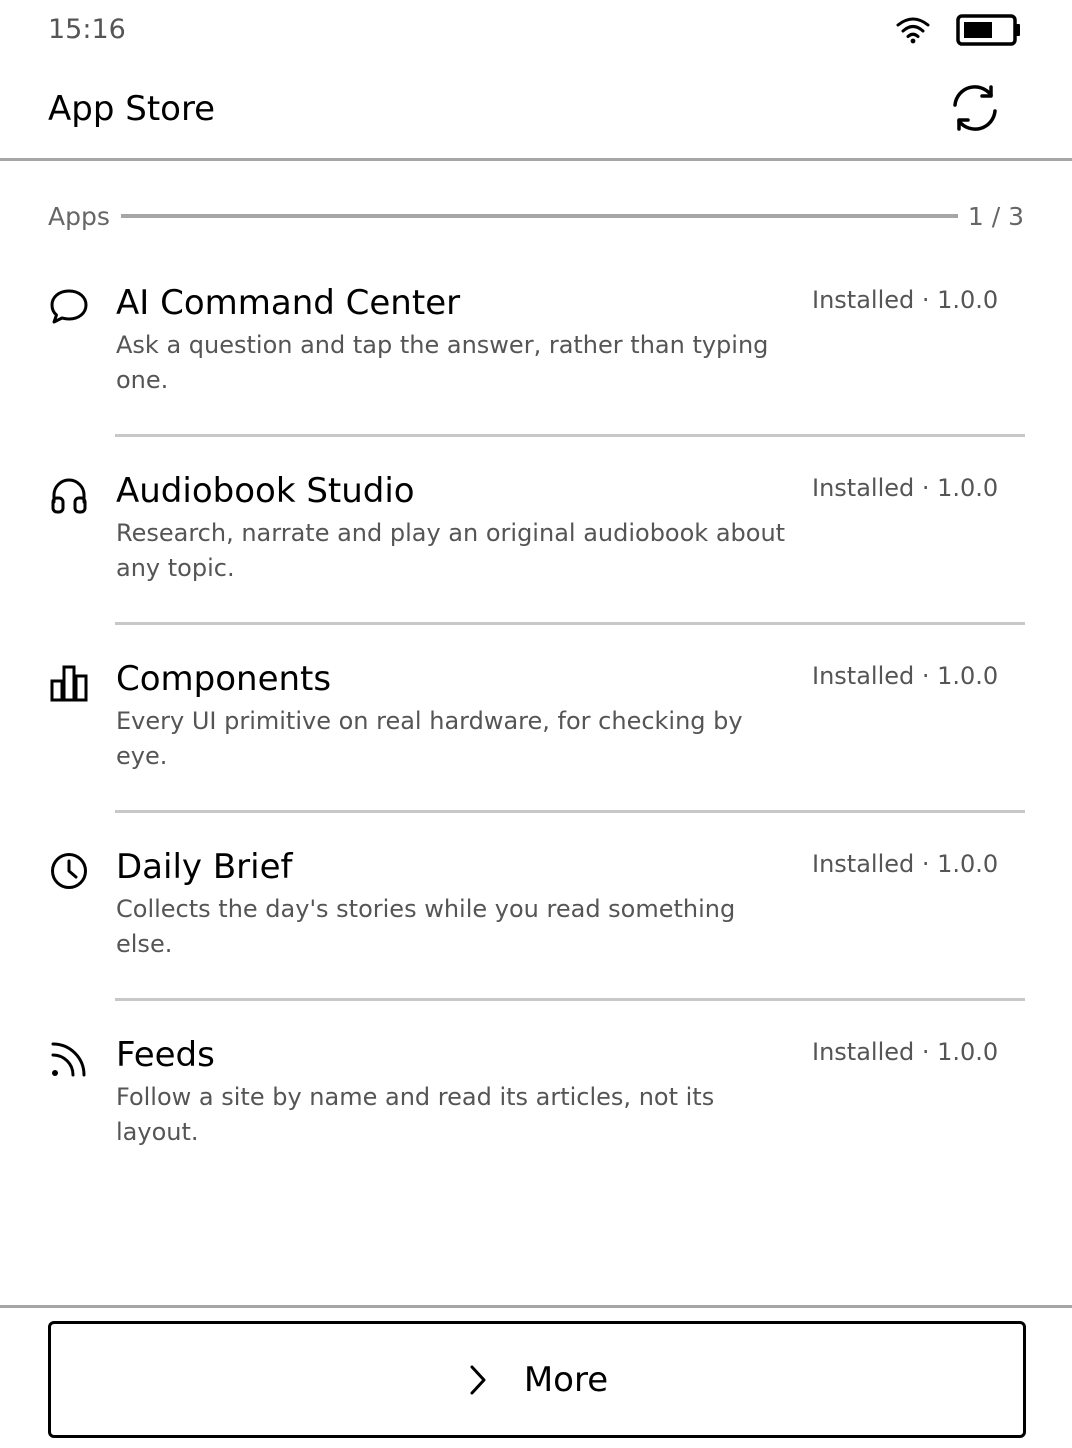  I want to click on status-bar: 15:16, so click(536, 30).